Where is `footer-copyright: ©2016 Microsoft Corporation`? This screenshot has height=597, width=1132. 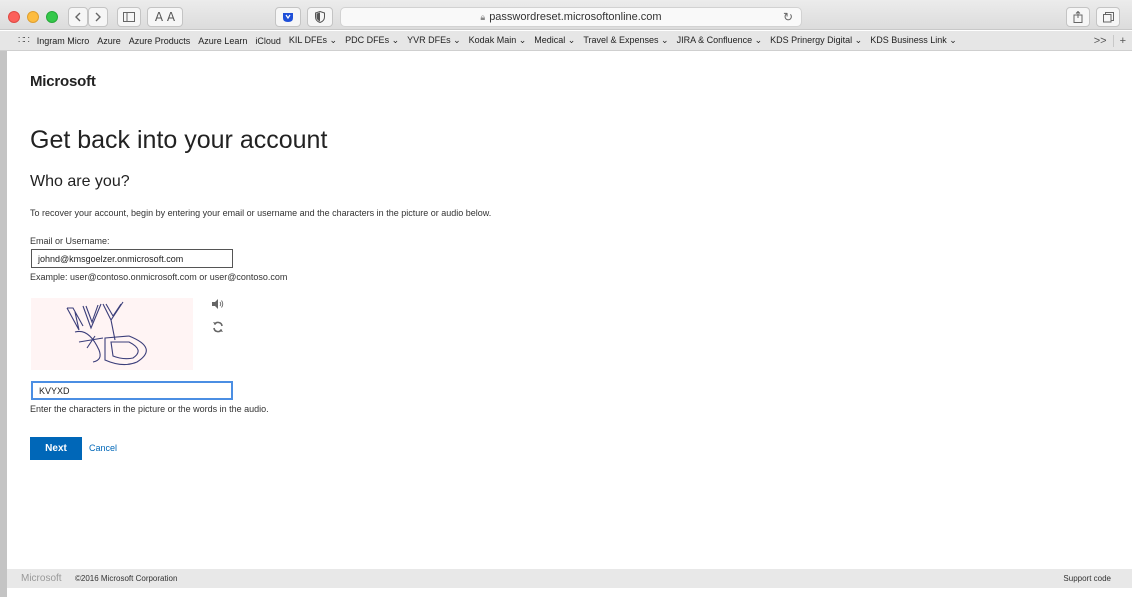
footer-copyright: ©2016 Microsoft Corporation is located at coordinates (126, 578).